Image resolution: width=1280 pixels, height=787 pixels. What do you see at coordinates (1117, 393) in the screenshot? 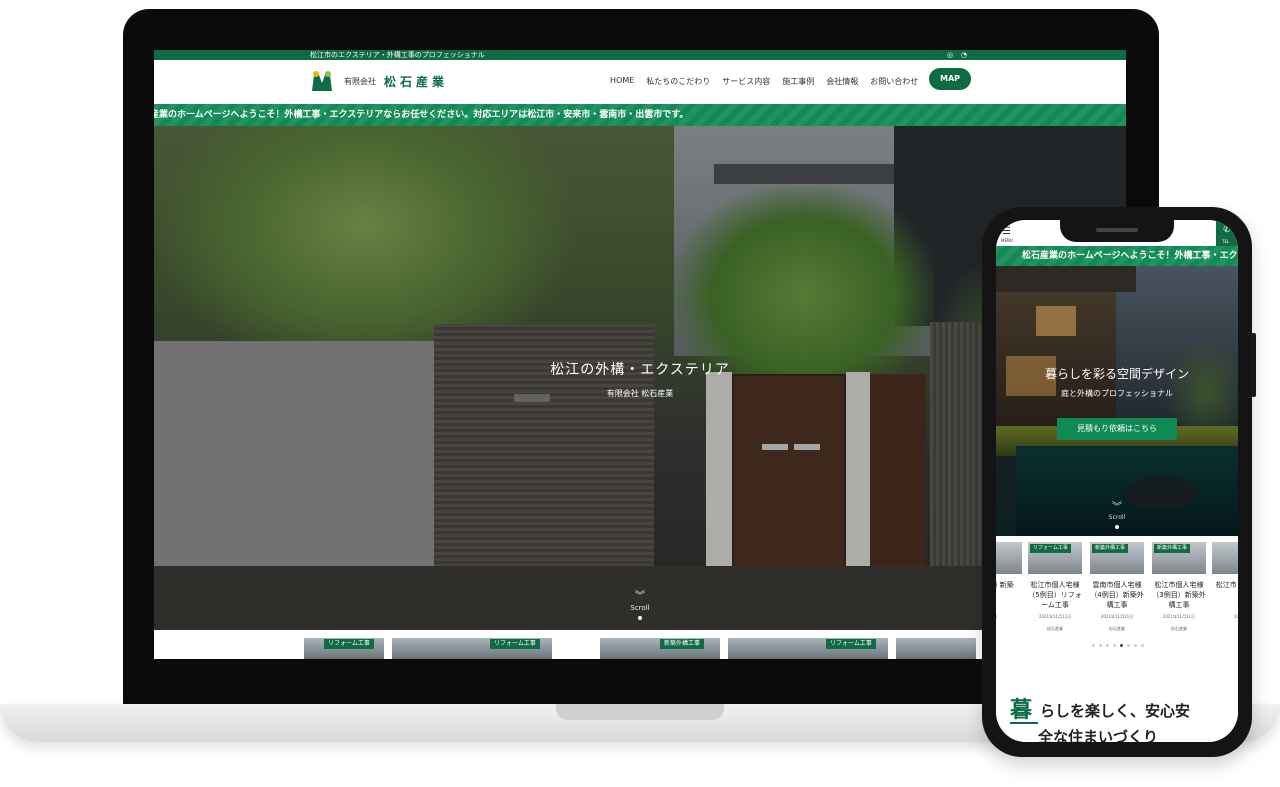
I see `mobile-hero-subtitle: 庭と外構のプロフェッショナル` at bounding box center [1117, 393].